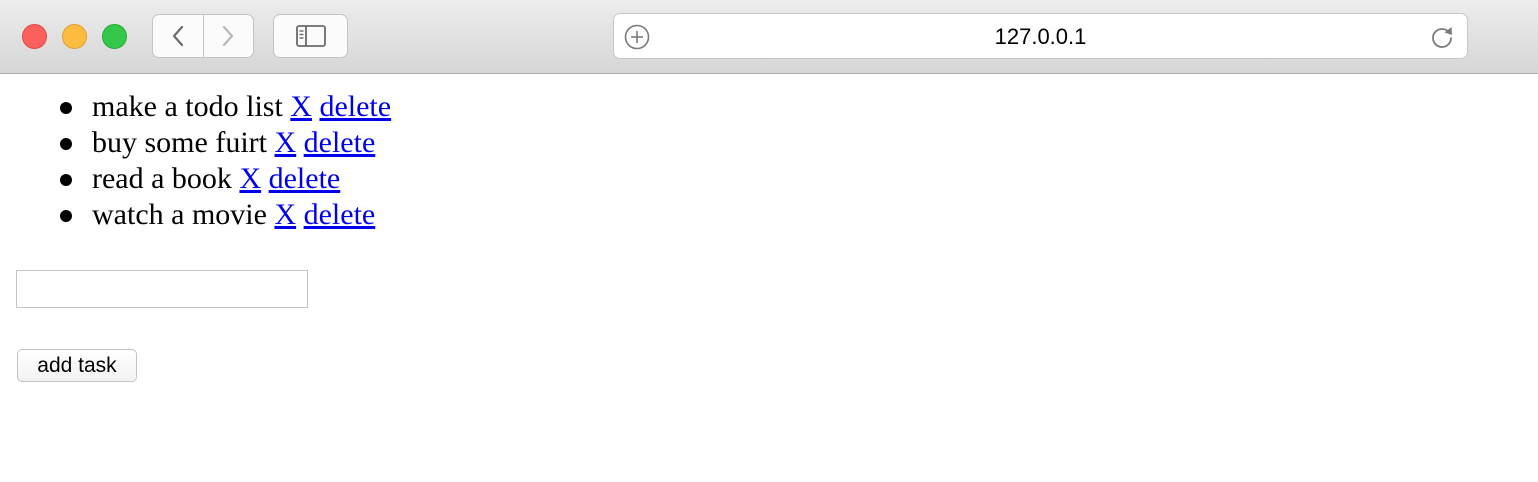  I want to click on todo-text: read a book, so click(162, 178).